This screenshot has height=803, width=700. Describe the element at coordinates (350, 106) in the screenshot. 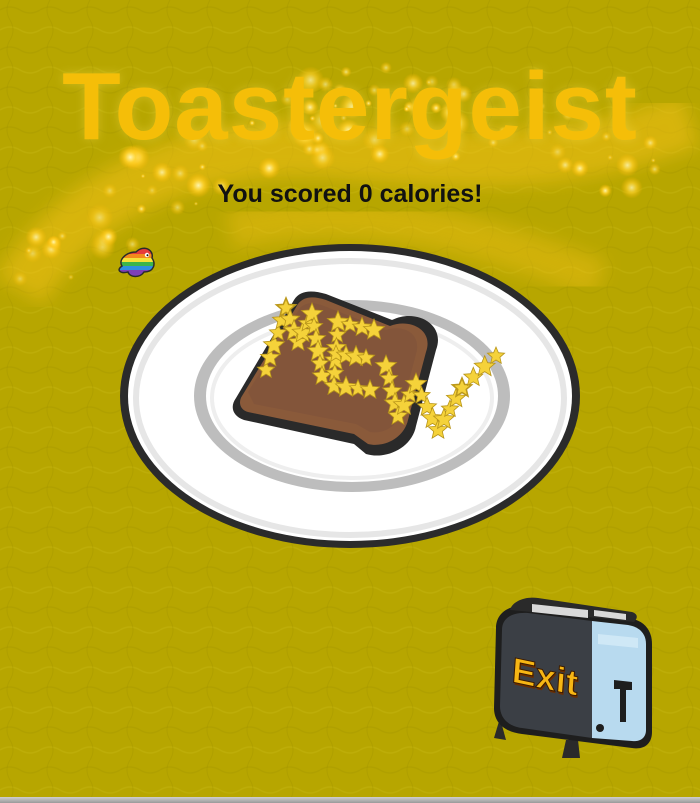

I see `game-title: Toastergeist` at that location.